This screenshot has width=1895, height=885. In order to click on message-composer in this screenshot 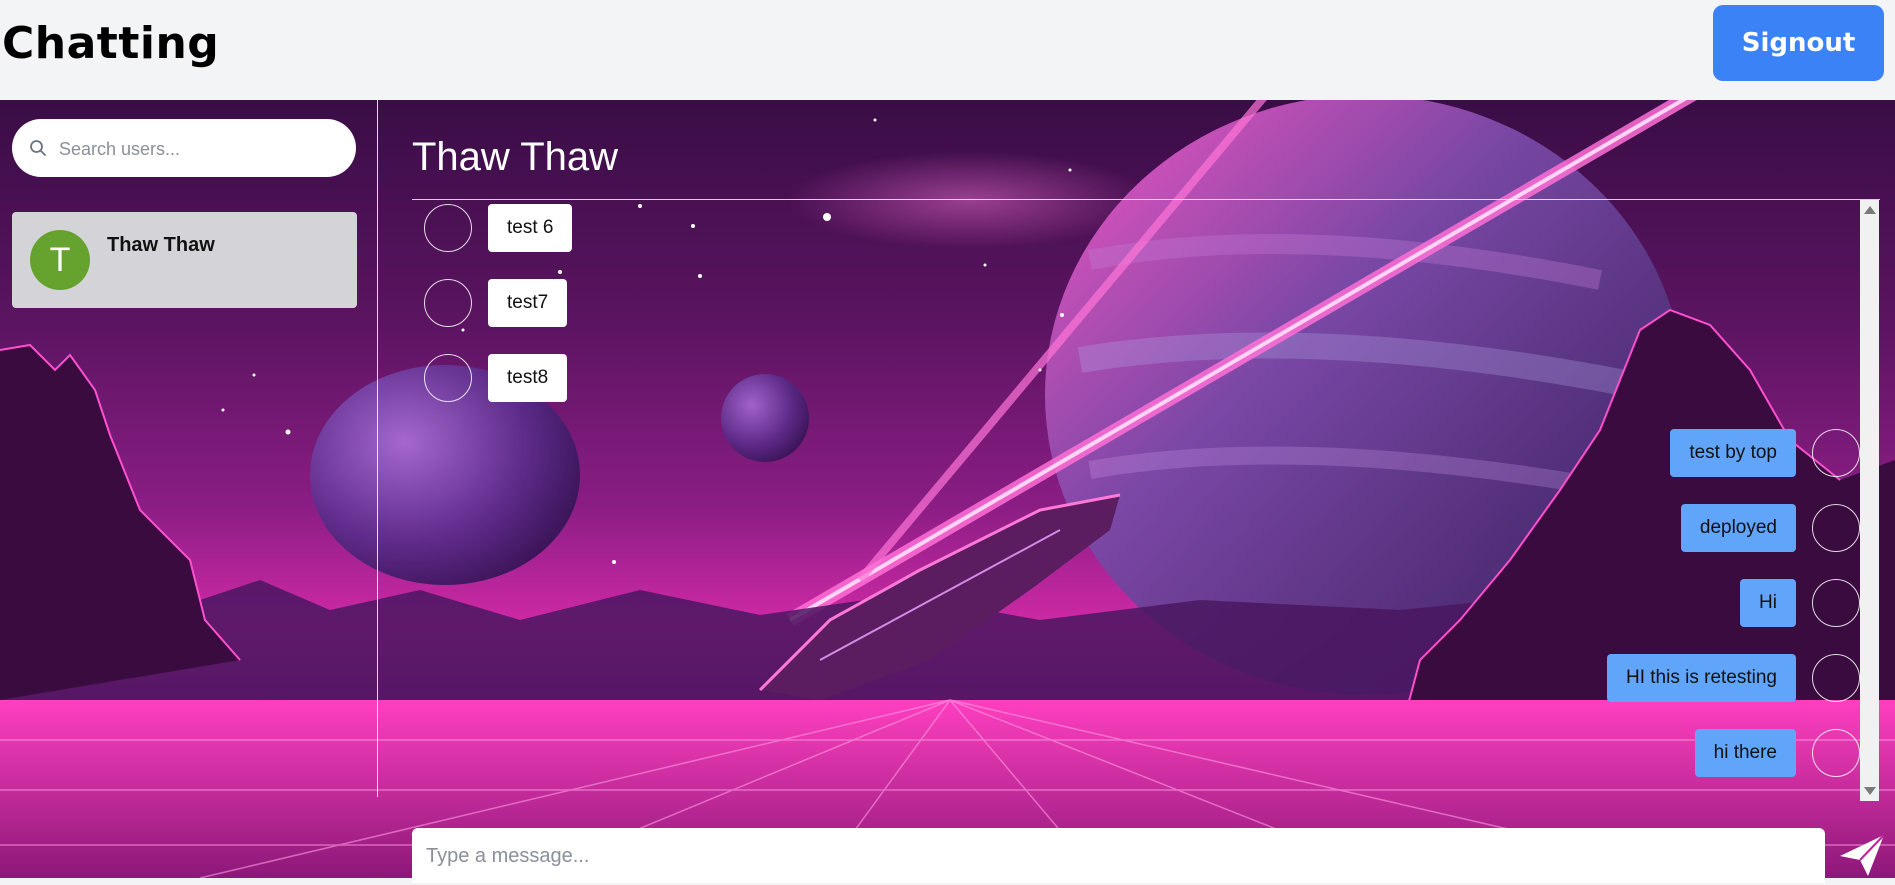, I will do `click(1118, 856)`.